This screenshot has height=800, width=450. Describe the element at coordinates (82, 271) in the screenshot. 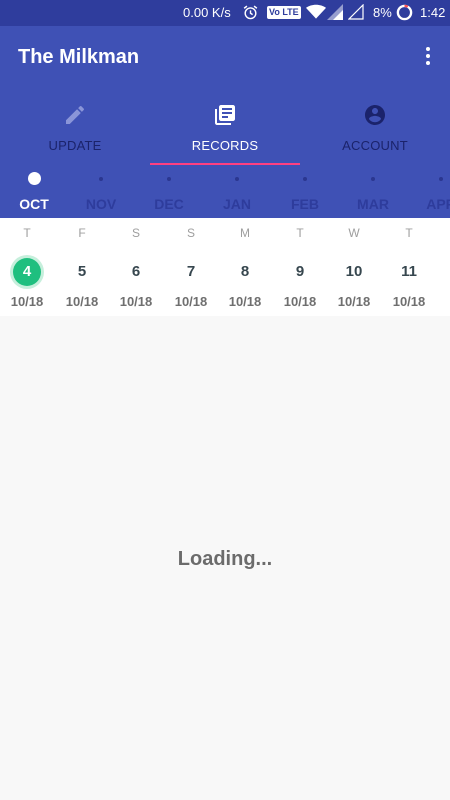

I see `day-number: 5` at that location.